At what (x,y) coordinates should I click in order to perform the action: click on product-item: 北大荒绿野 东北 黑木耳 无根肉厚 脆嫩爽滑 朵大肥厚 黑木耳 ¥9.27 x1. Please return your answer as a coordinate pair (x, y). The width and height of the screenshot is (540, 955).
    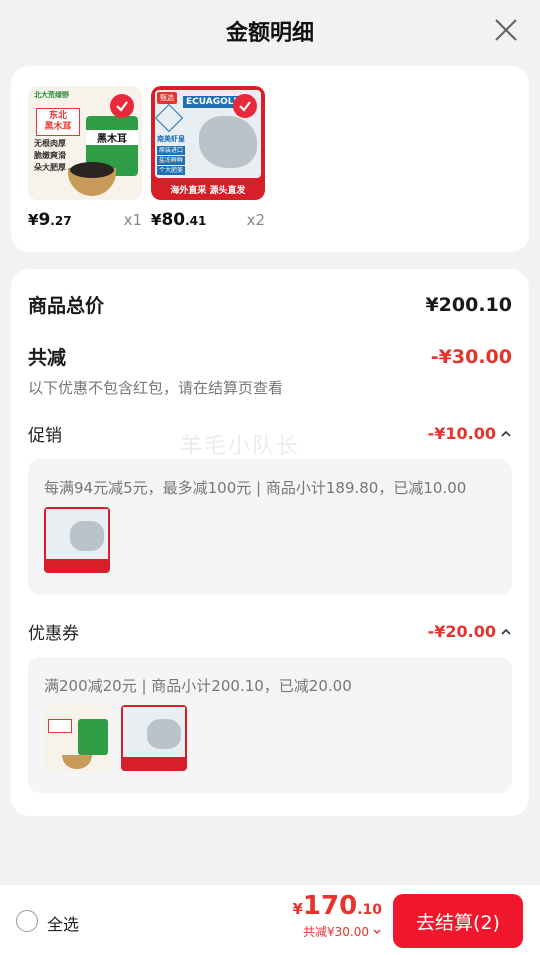
    Looking at the image, I should click on (85, 158).